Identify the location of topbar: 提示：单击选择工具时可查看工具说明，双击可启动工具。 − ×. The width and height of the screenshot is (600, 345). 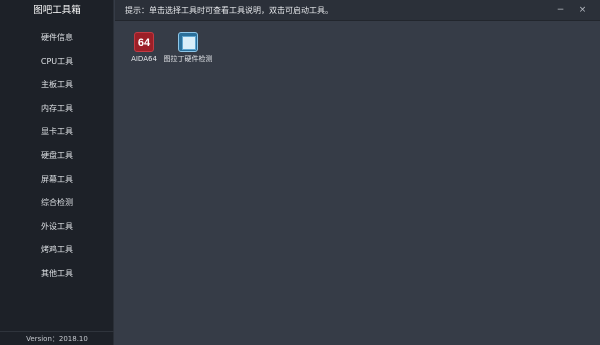
(357, 10).